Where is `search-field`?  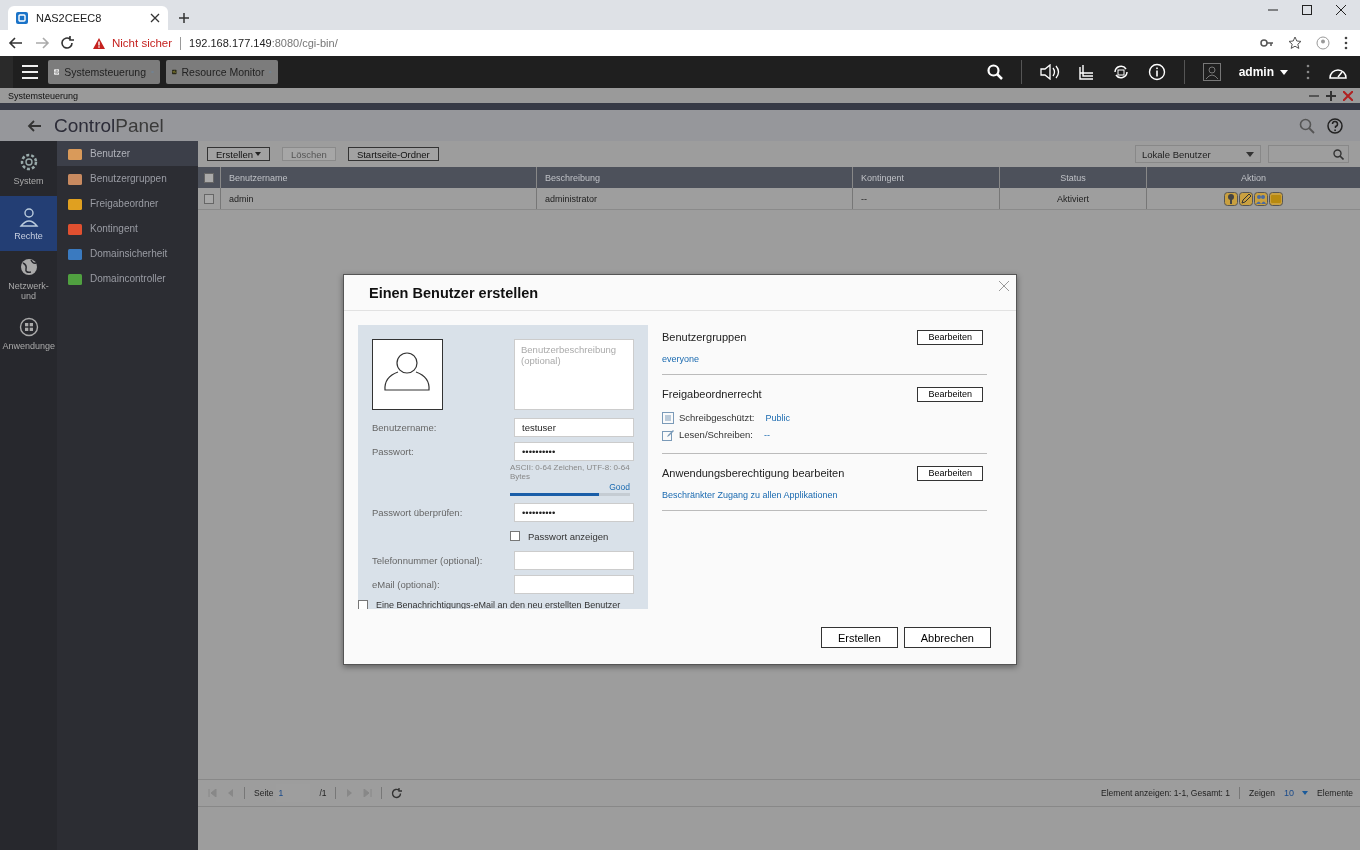 search-field is located at coordinates (1308, 154).